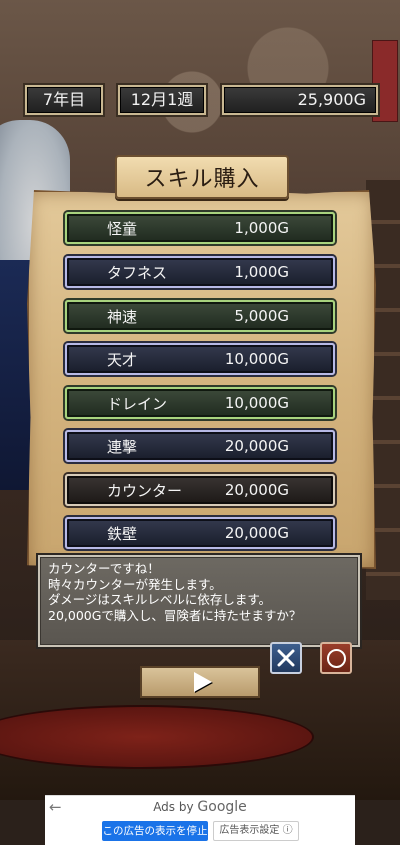 This screenshot has width=400, height=845. I want to click on skill-name: 鉄壁, so click(122, 533).